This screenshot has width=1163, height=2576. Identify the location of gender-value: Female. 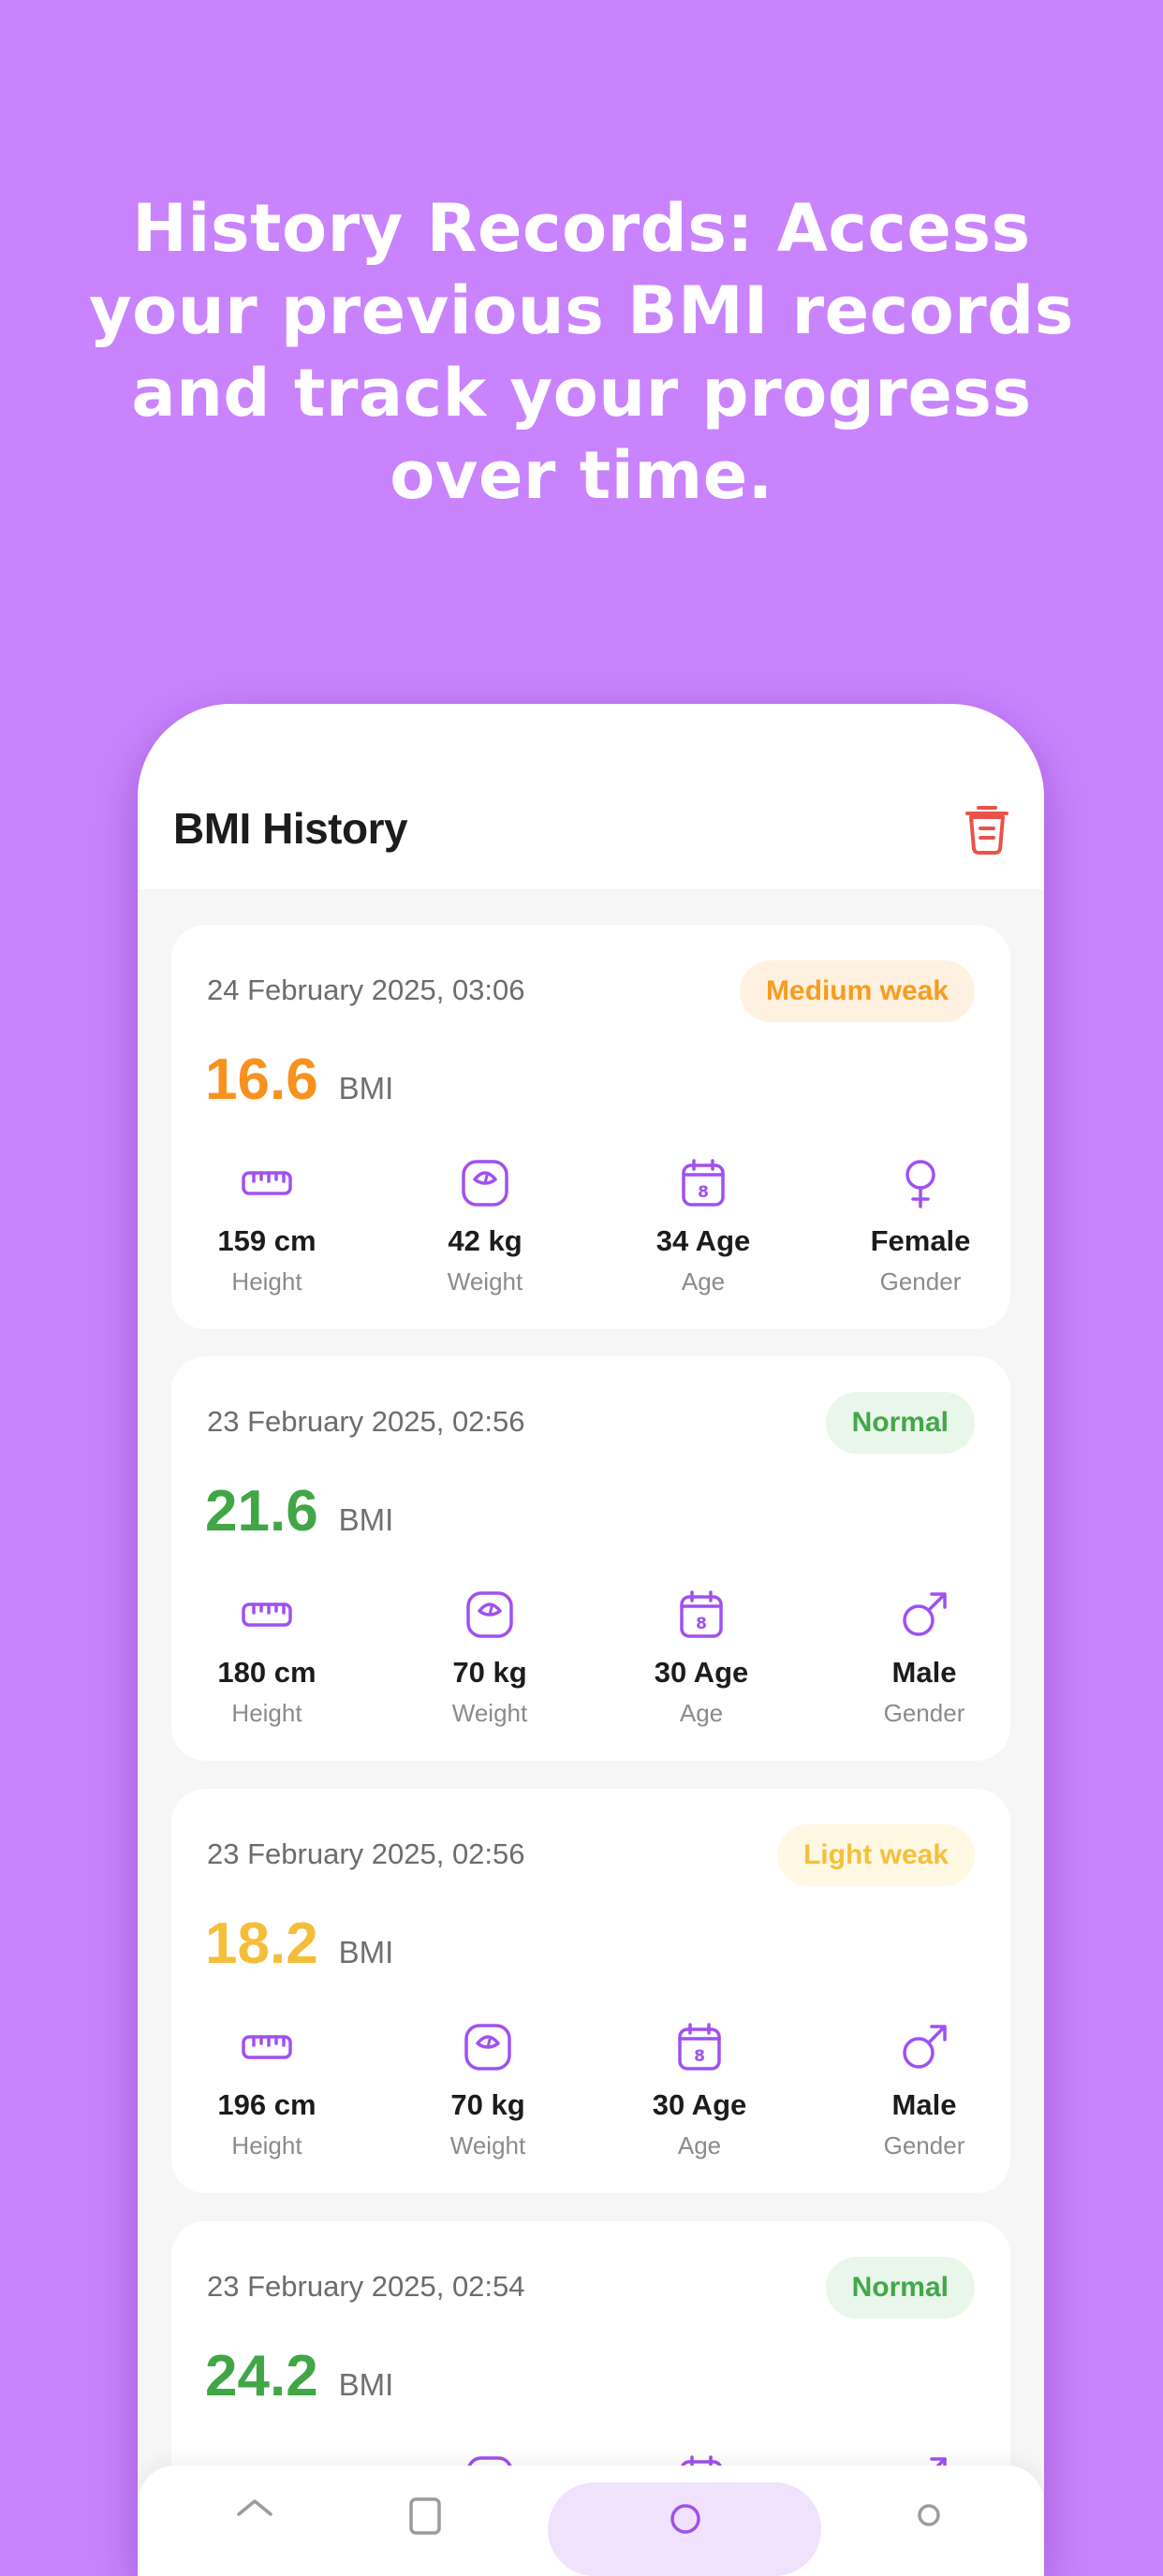
(920, 1240).